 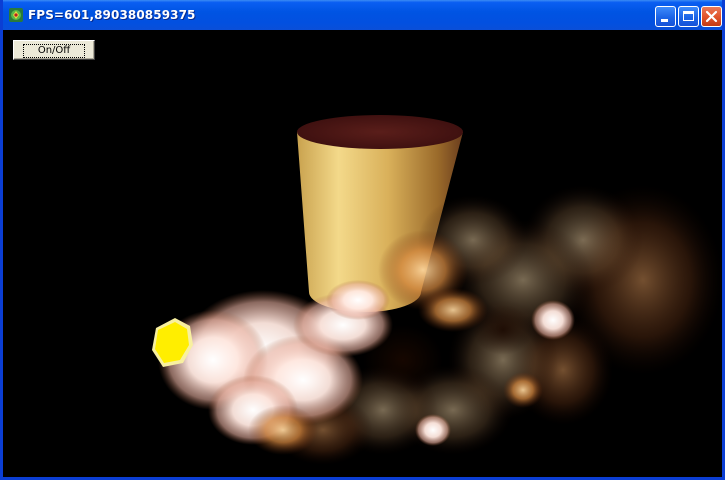 I want to click on maximize-button, so click(x=688, y=16).